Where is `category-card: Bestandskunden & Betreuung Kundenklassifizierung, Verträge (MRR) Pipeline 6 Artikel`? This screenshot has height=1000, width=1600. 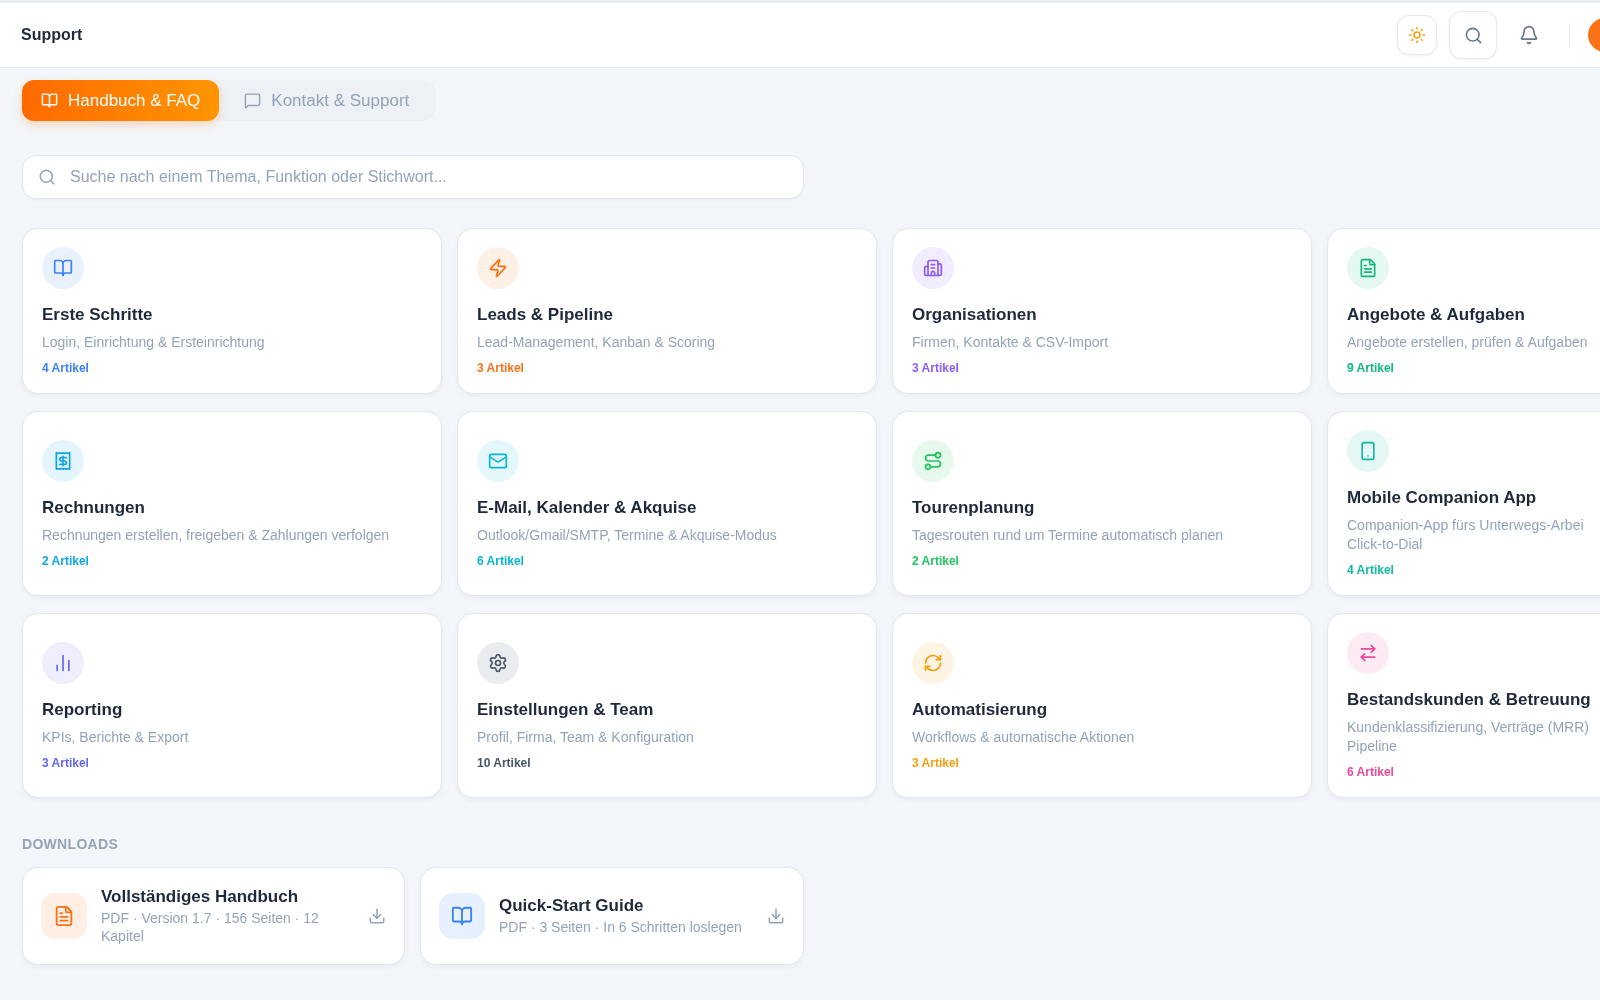
category-card: Bestandskunden & Betreuung Kundenklassifizierung, Verträge (MRR) Pipeline 6 Artikel is located at coordinates (1463, 705).